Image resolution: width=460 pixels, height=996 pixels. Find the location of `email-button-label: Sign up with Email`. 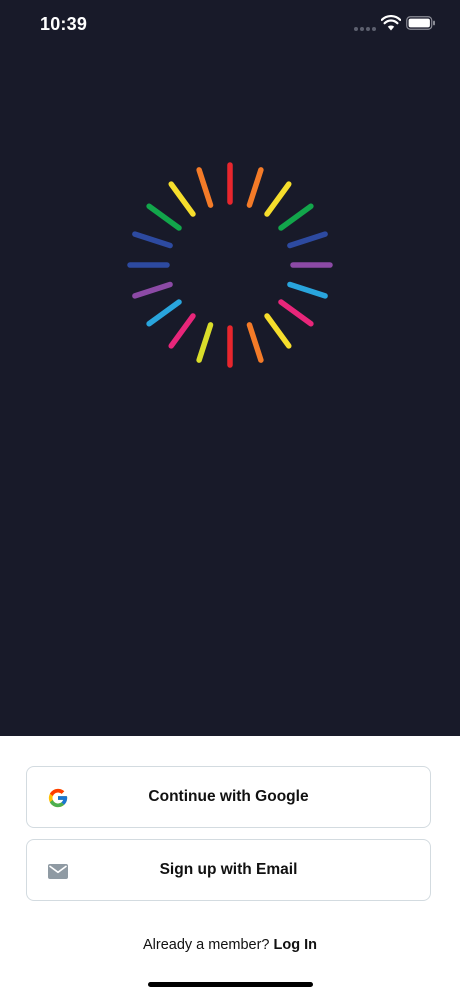

email-button-label: Sign up with Email is located at coordinates (228, 869).